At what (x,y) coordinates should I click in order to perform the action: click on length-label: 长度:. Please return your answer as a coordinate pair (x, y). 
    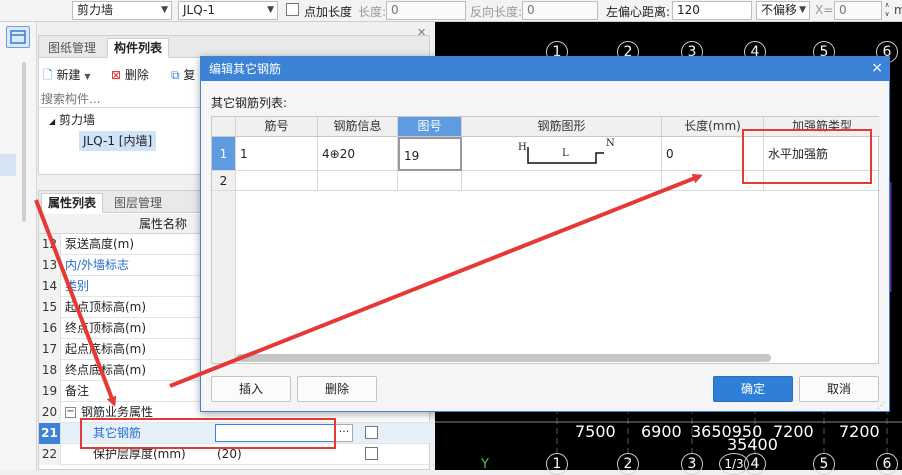
    Looking at the image, I should click on (372, 12).